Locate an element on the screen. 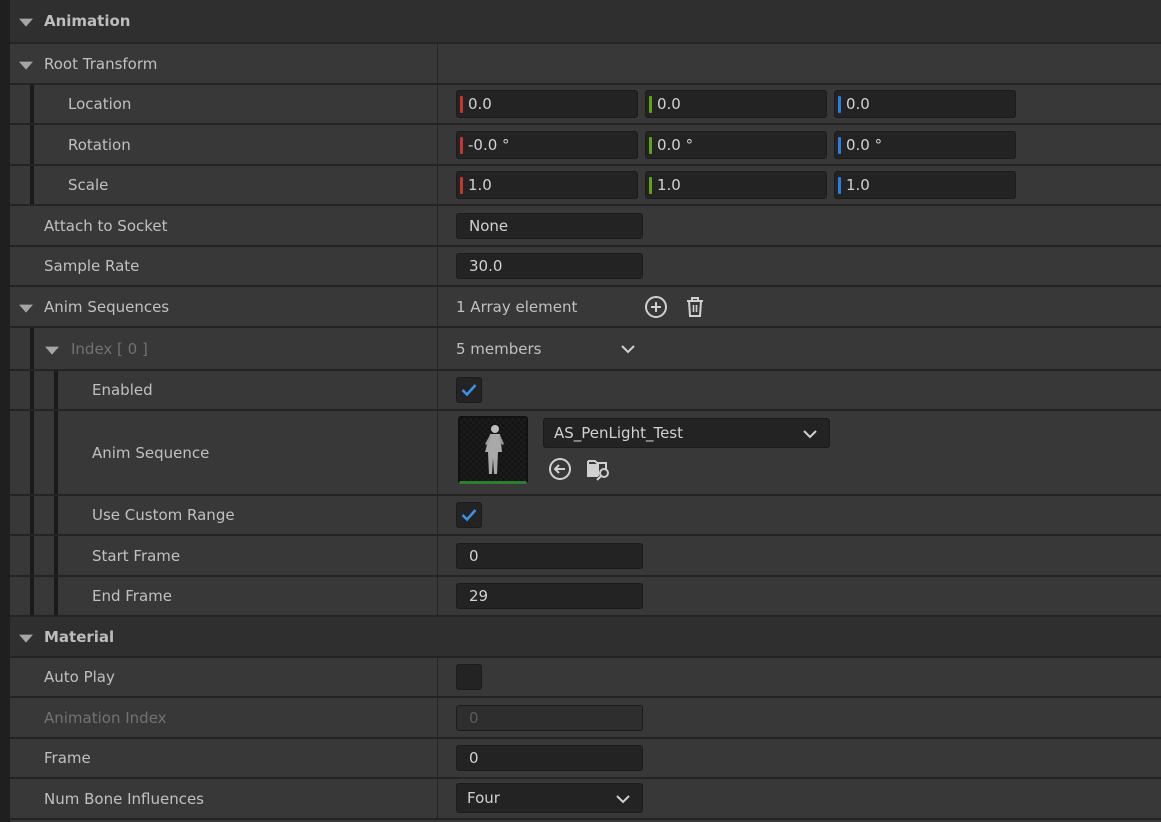 The height and width of the screenshot is (822, 1161). property-label: Anim Sequences is located at coordinates (107, 306).